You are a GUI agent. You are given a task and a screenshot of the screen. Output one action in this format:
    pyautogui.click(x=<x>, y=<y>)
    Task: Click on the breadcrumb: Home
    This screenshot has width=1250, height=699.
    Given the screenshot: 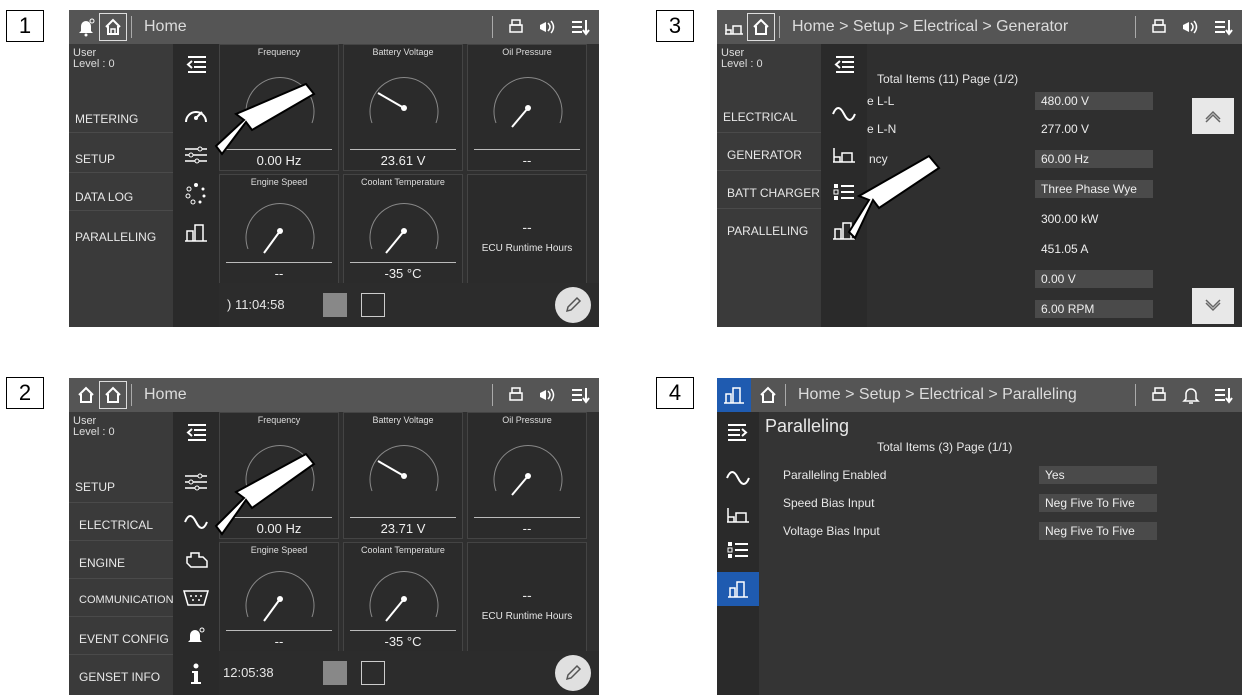 What is the action you would take?
    pyautogui.click(x=165, y=394)
    